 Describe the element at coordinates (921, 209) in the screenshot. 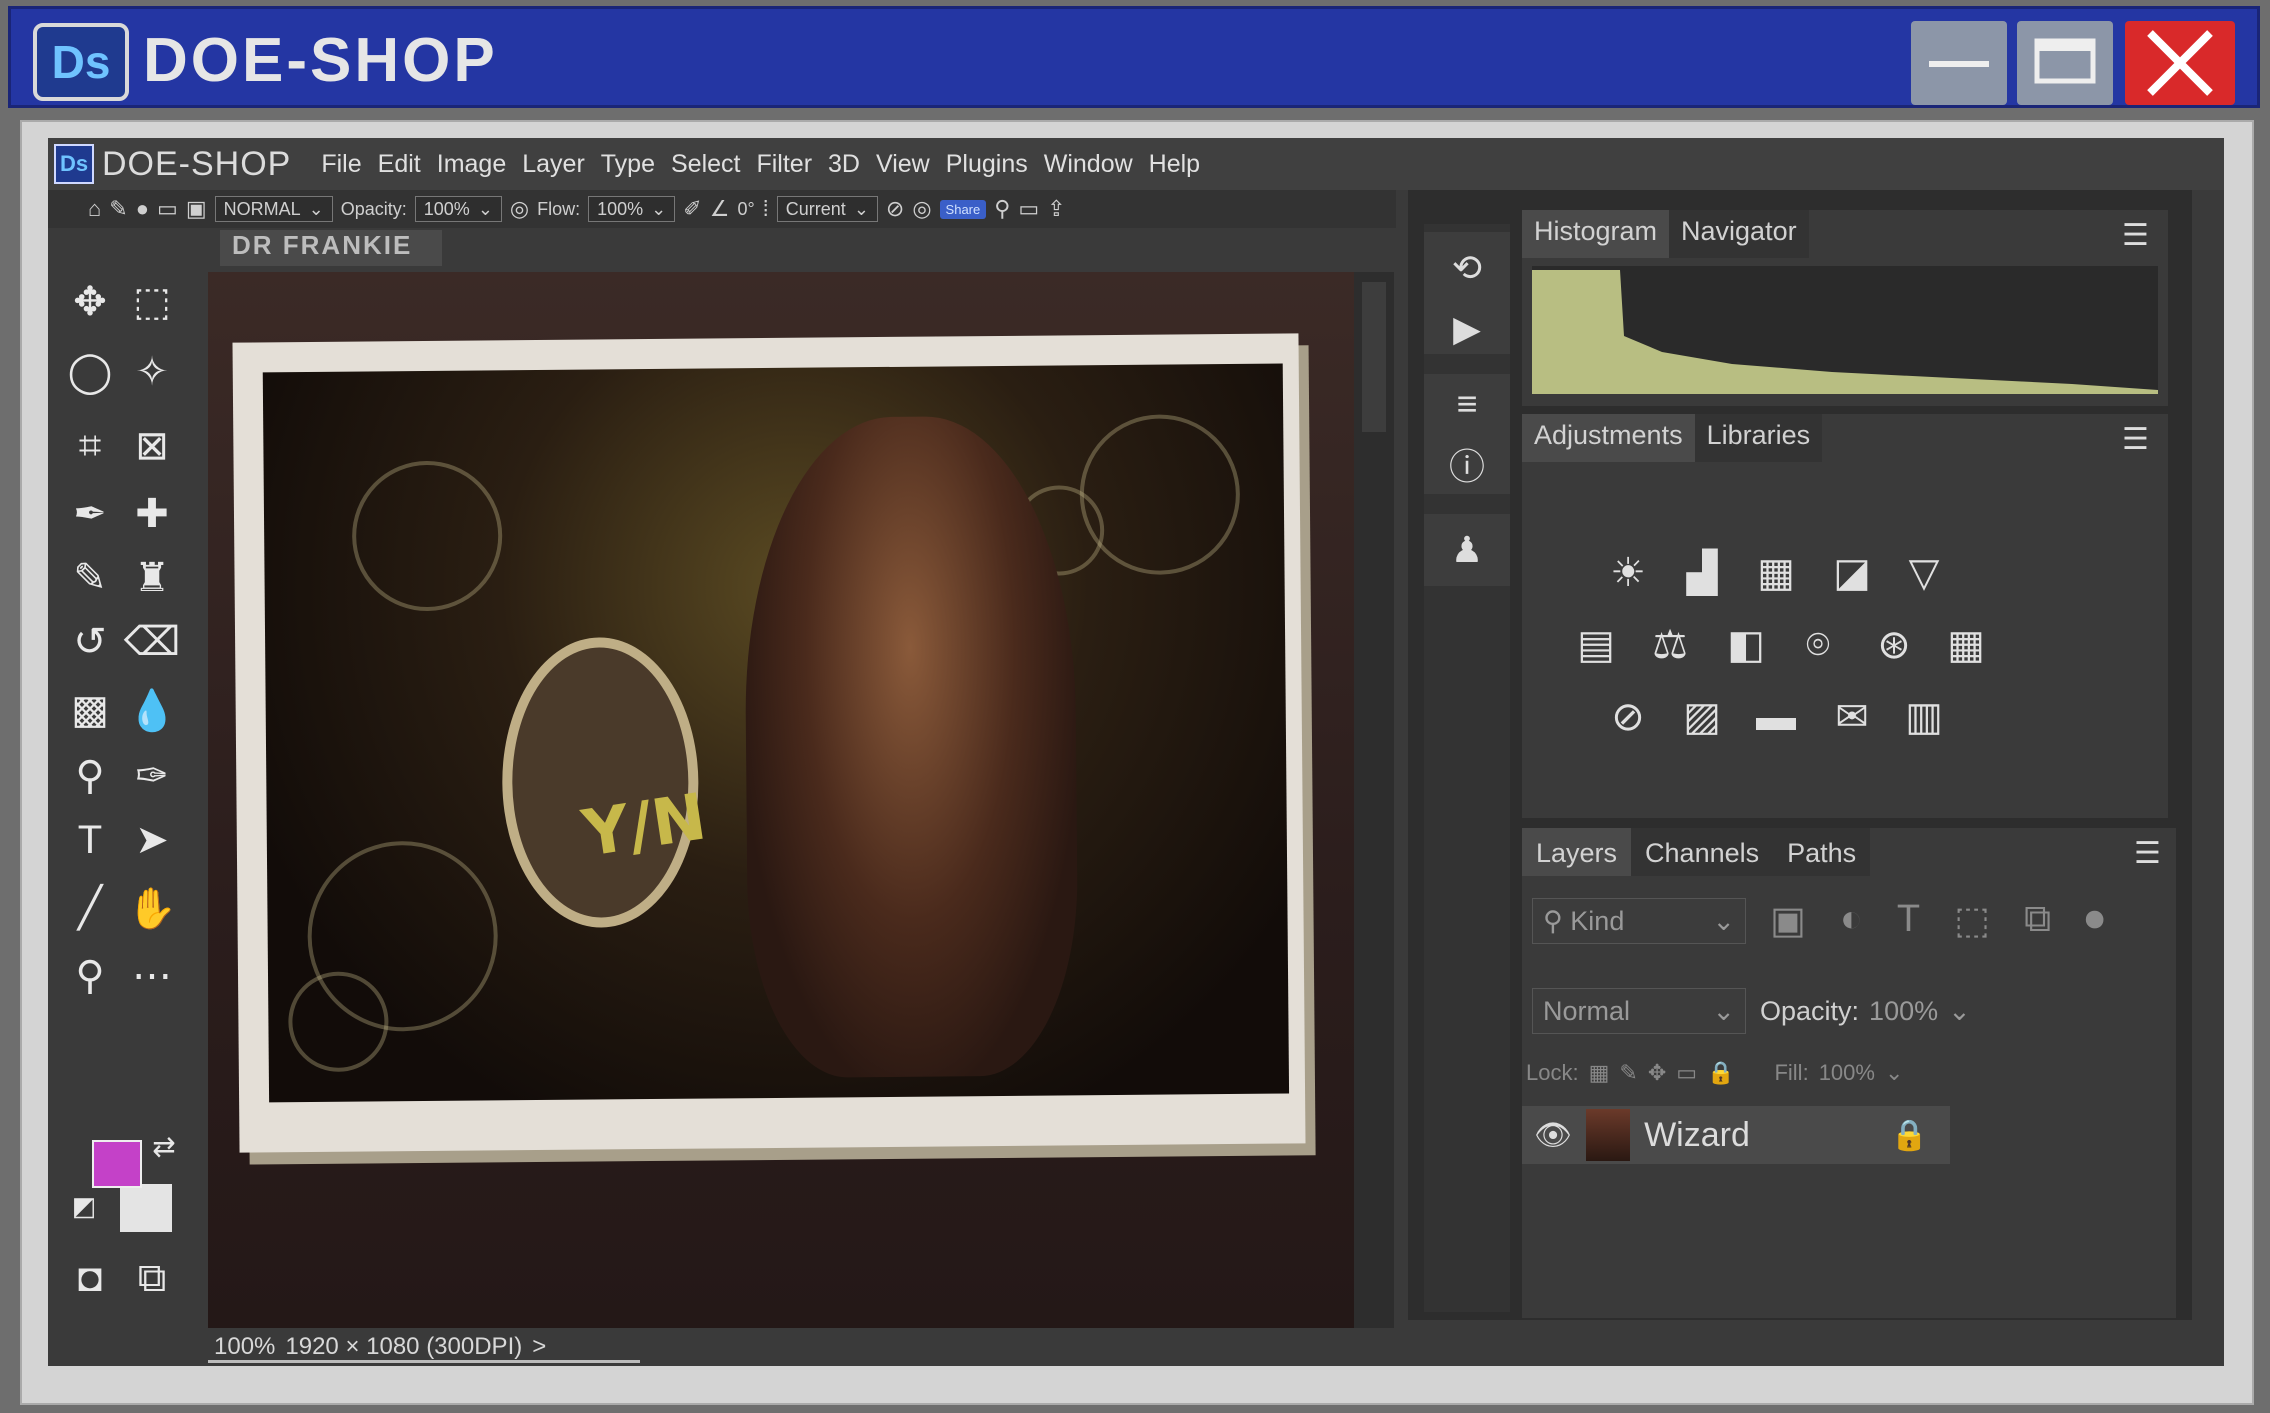

I see `target-icon: ◎` at that location.